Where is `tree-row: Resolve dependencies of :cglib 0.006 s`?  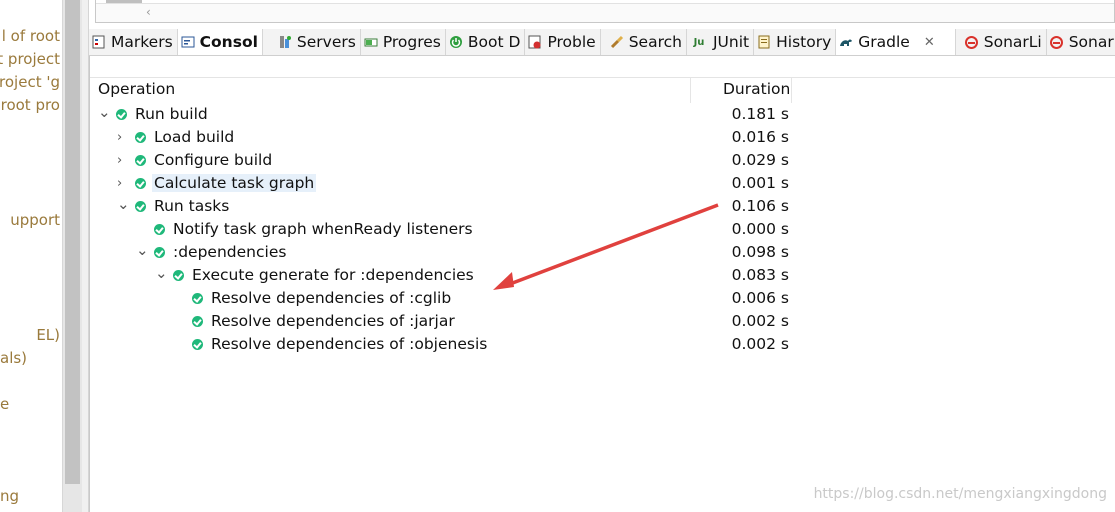 tree-row: Resolve dependencies of :cglib 0.006 s is located at coordinates (441, 299).